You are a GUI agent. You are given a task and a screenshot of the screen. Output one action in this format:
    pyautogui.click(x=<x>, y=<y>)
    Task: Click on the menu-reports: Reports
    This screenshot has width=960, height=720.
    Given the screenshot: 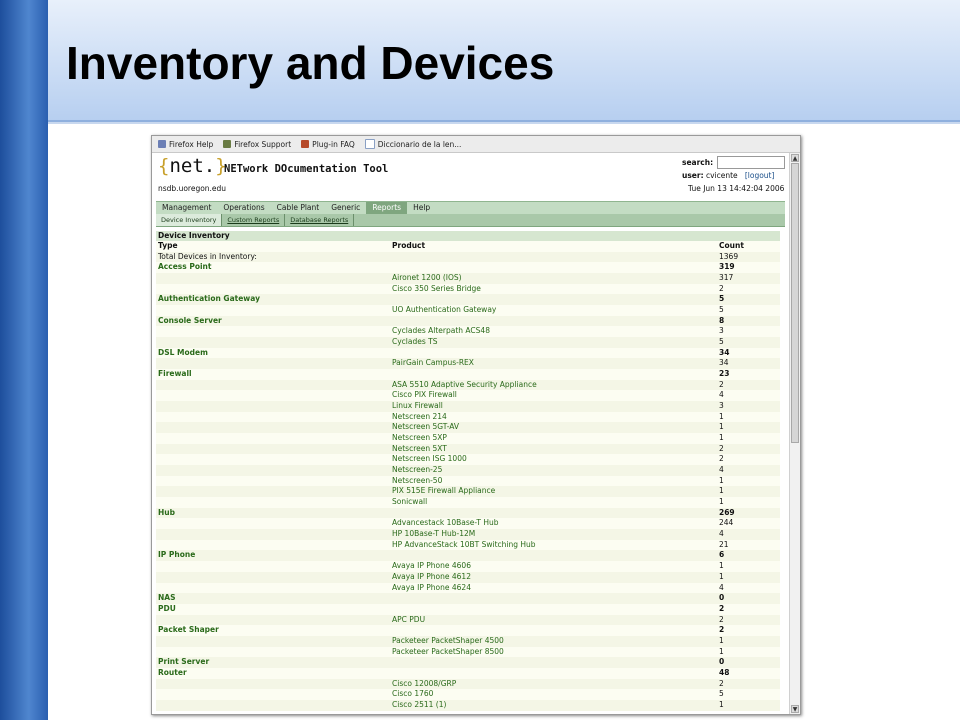 What is the action you would take?
    pyautogui.click(x=387, y=208)
    